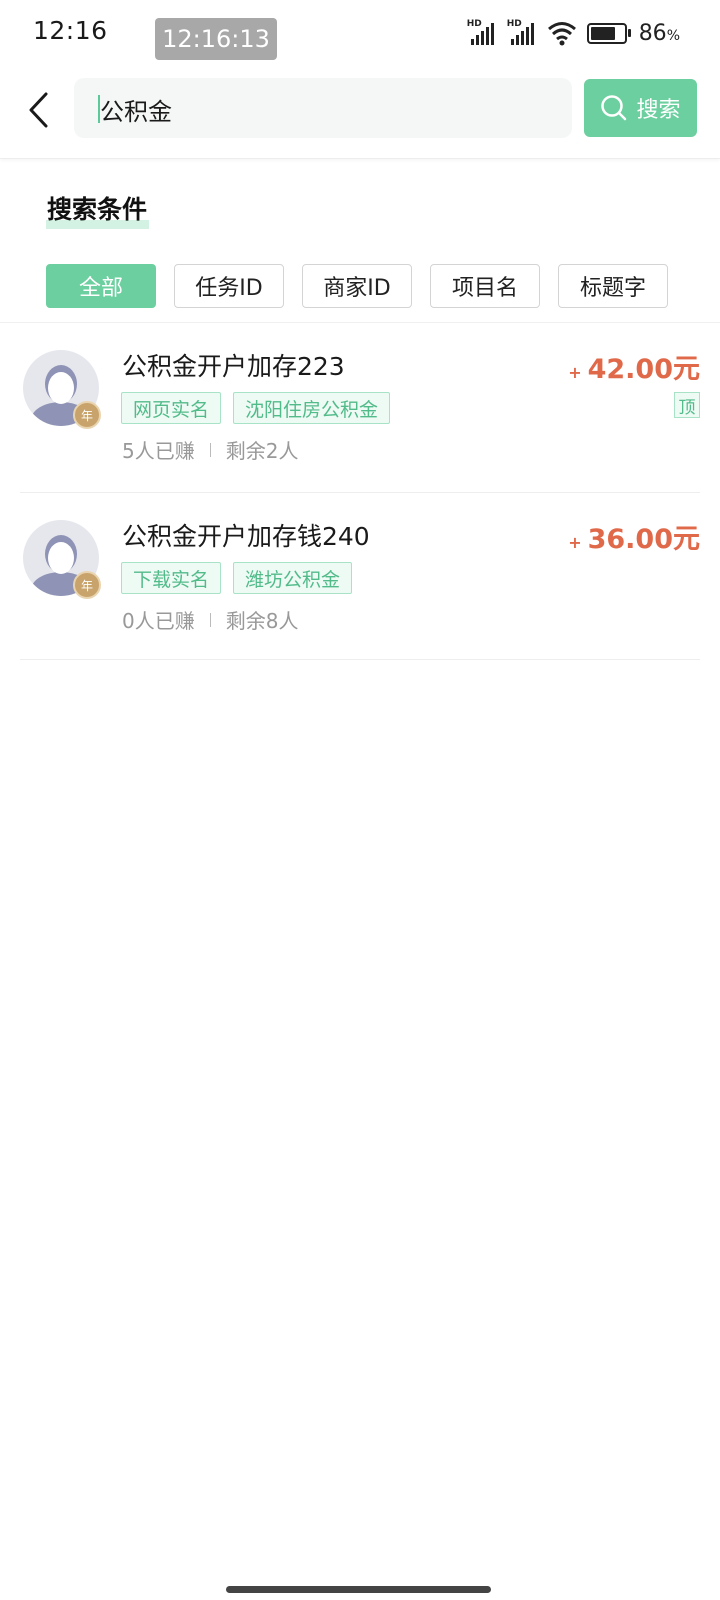 The image size is (720, 1600). What do you see at coordinates (171, 578) in the screenshot?
I see `task-tag: 下载实名` at bounding box center [171, 578].